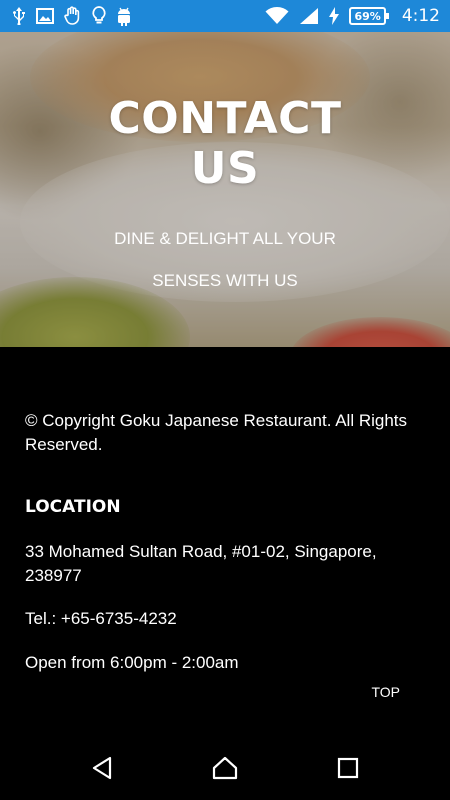 The height and width of the screenshot is (800, 450). Describe the element at coordinates (19, 16) in the screenshot. I see `usb-icon` at that location.